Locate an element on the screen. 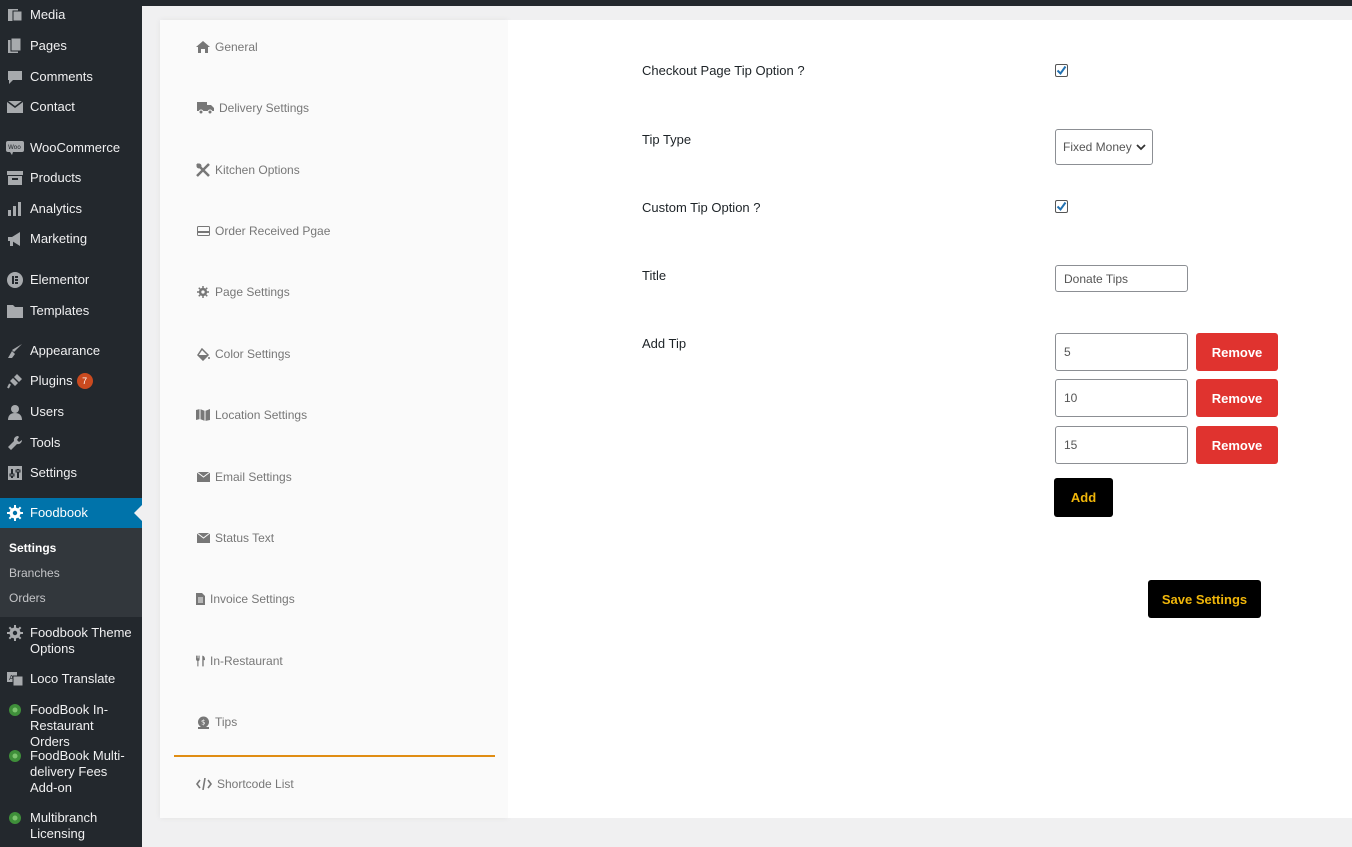 This screenshot has width=1352, height=847. file-icon is located at coordinates (200, 599).